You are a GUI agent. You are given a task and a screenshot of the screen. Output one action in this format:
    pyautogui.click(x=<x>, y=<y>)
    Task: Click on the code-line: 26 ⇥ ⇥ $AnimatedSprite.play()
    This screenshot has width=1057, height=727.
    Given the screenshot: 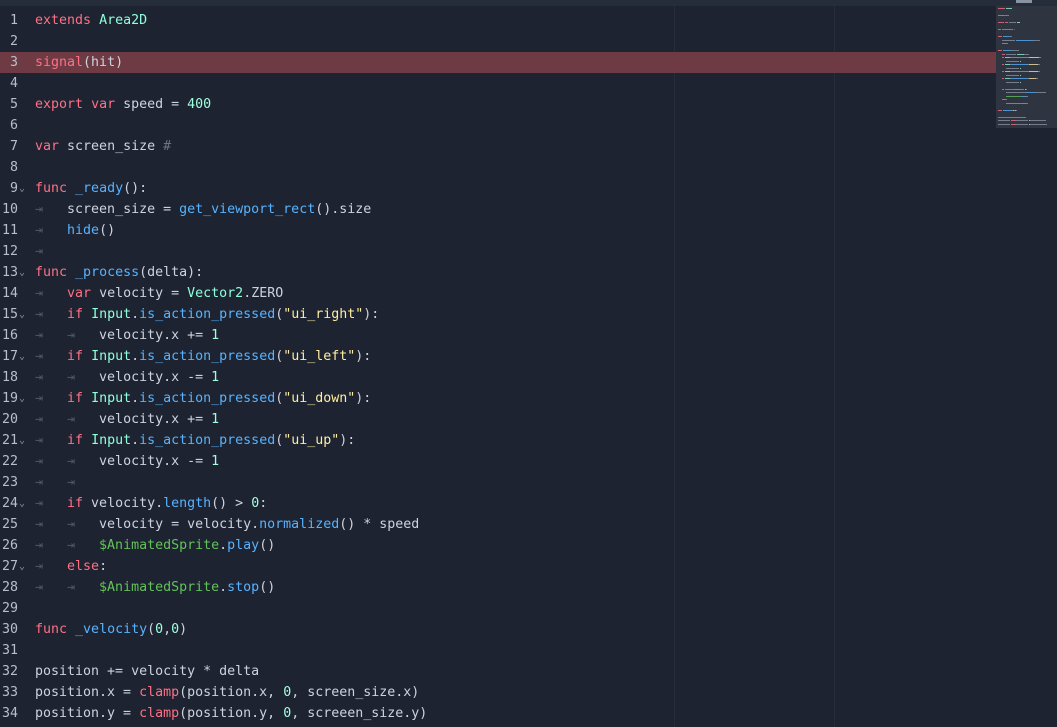 What is the action you would take?
    pyautogui.click(x=498, y=545)
    